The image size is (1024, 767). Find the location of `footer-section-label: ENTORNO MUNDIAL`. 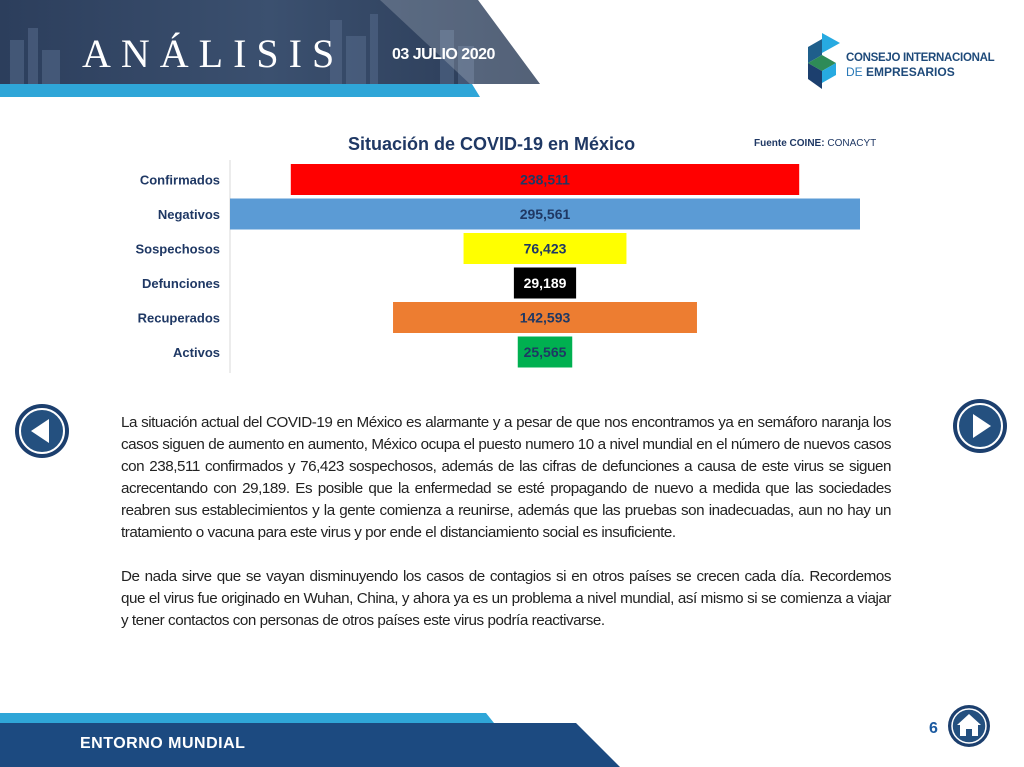

footer-section-label: ENTORNO MUNDIAL is located at coordinates (163, 743).